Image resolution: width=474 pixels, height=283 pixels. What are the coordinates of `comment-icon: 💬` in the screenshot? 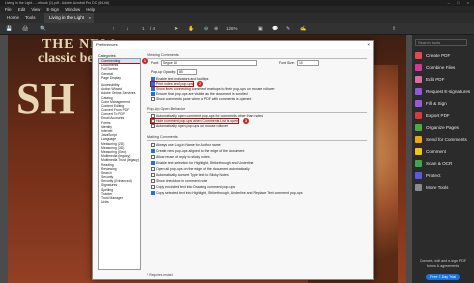 It's located at (275, 29).